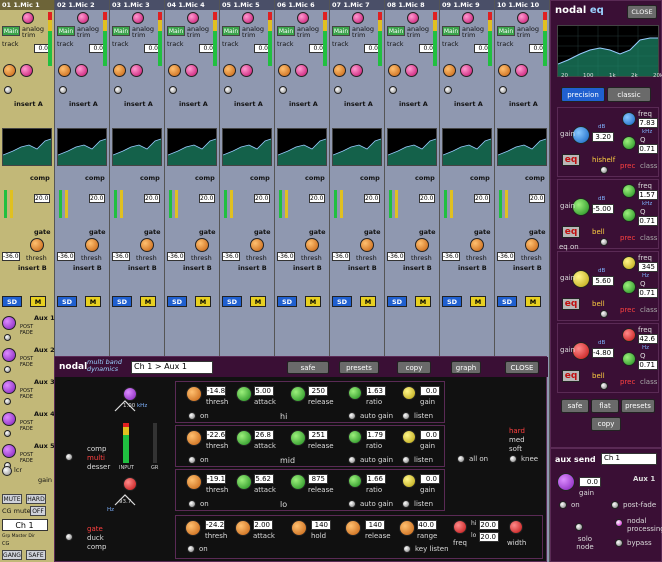 Image resolution: width=662 pixels, height=562 pixels. Describe the element at coordinates (648, 195) in the screenshot. I see `eq-freq-value: 1.57` at that location.